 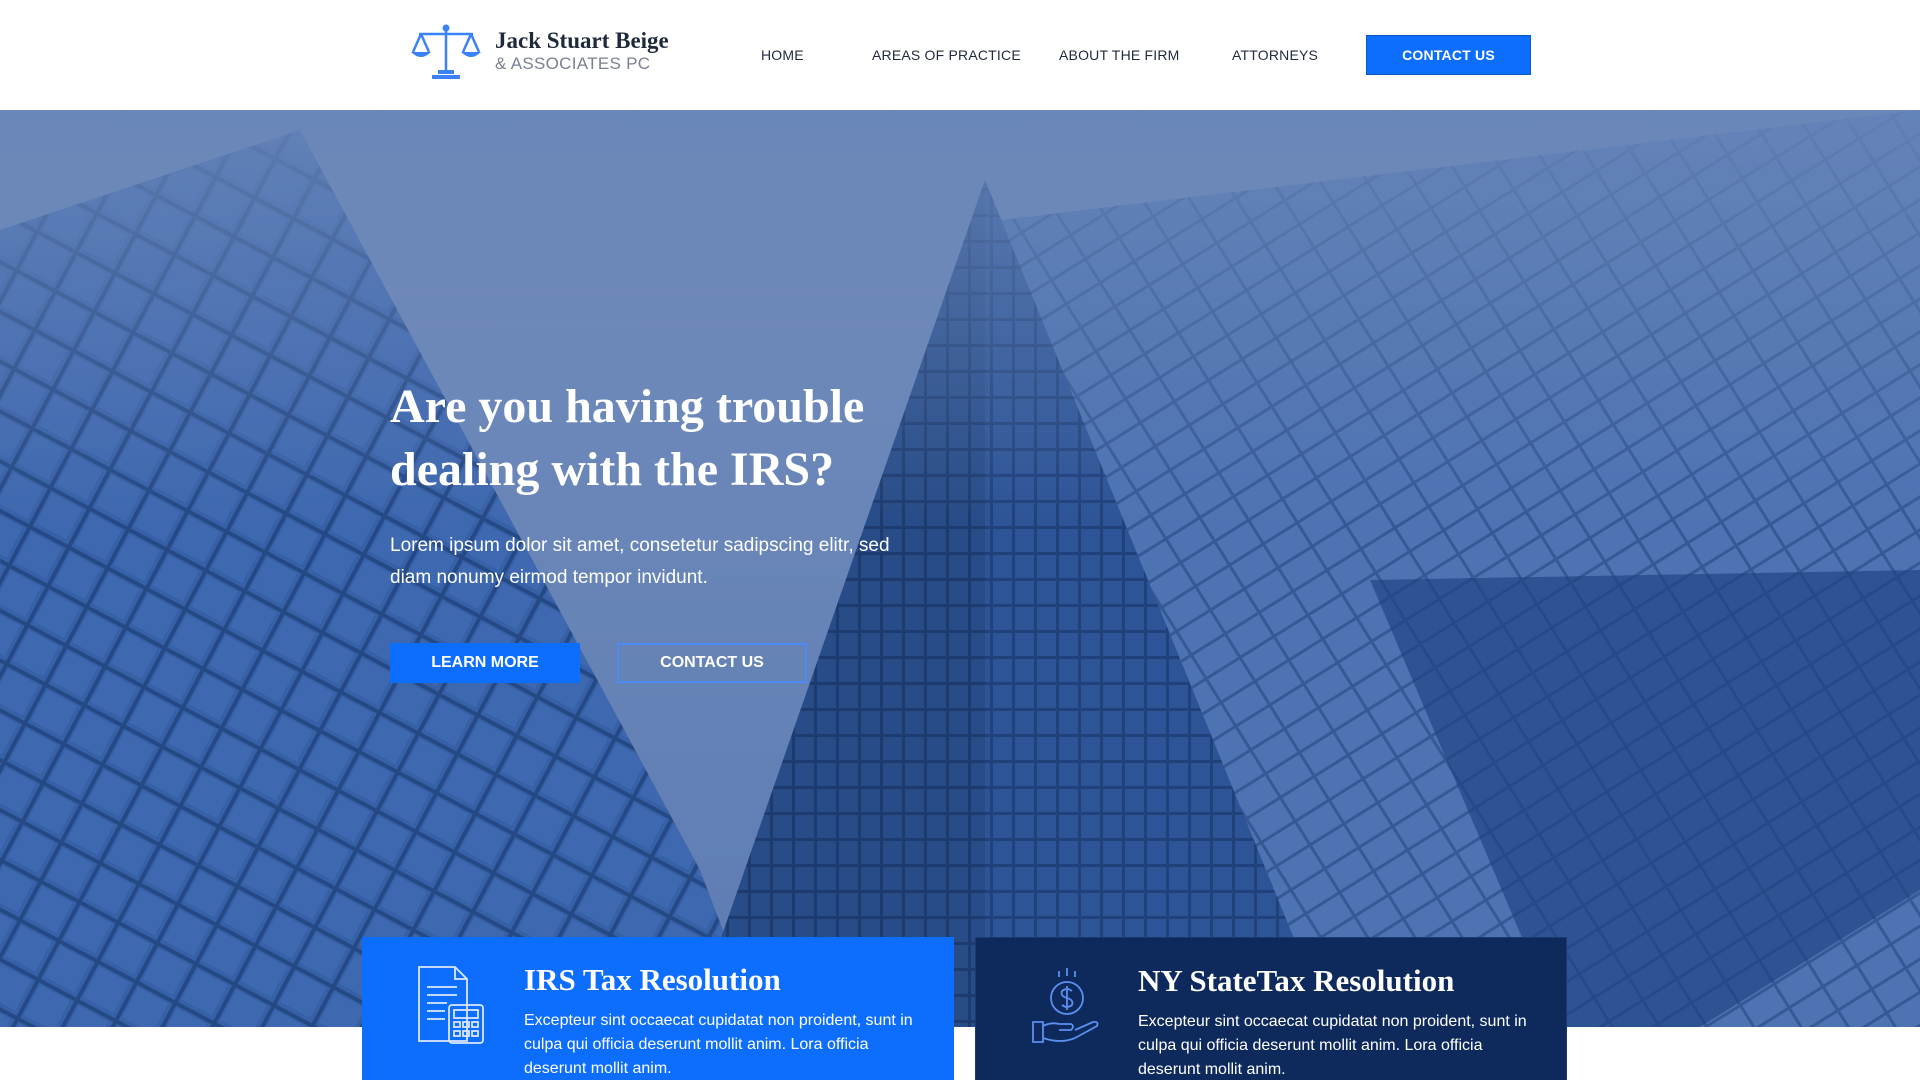 I want to click on hand-dollar-coin-icon, so click(x=1065, y=1005).